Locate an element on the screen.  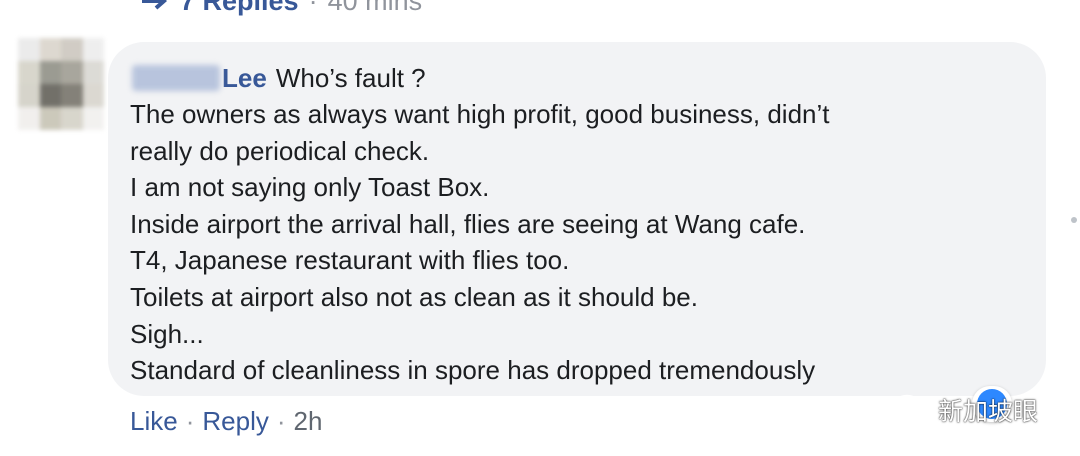
comment-line: T4, Japanese restaurant with flies too. is located at coordinates (350, 260).